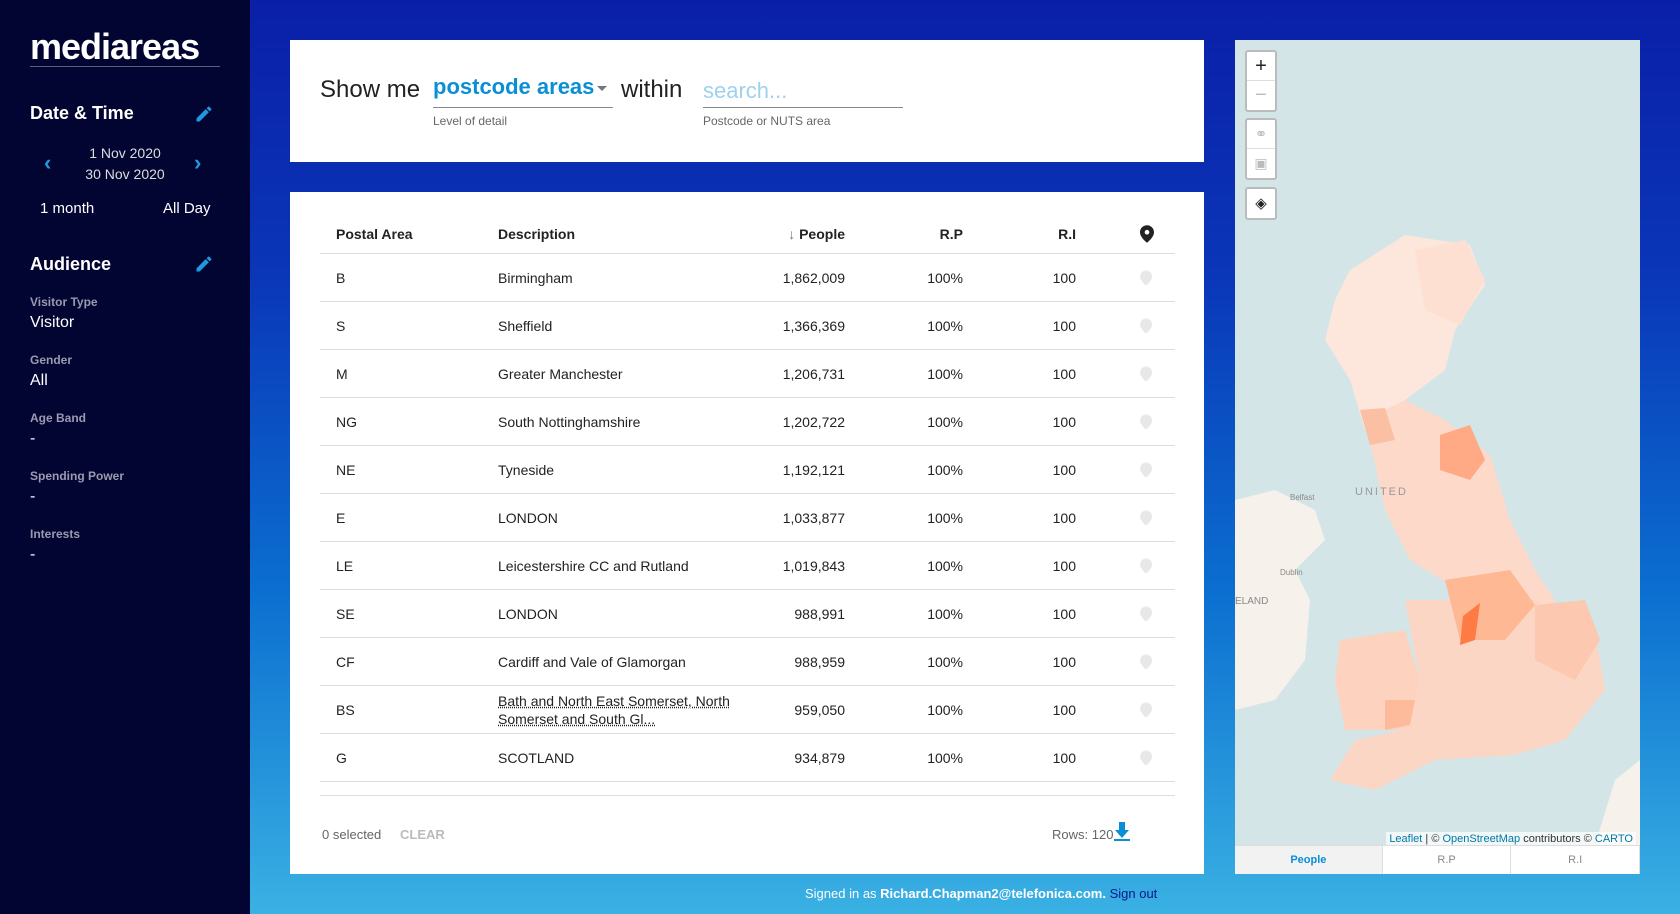  What do you see at coordinates (813, 565) in the screenshot?
I see `cell-people: 1,019,843` at bounding box center [813, 565].